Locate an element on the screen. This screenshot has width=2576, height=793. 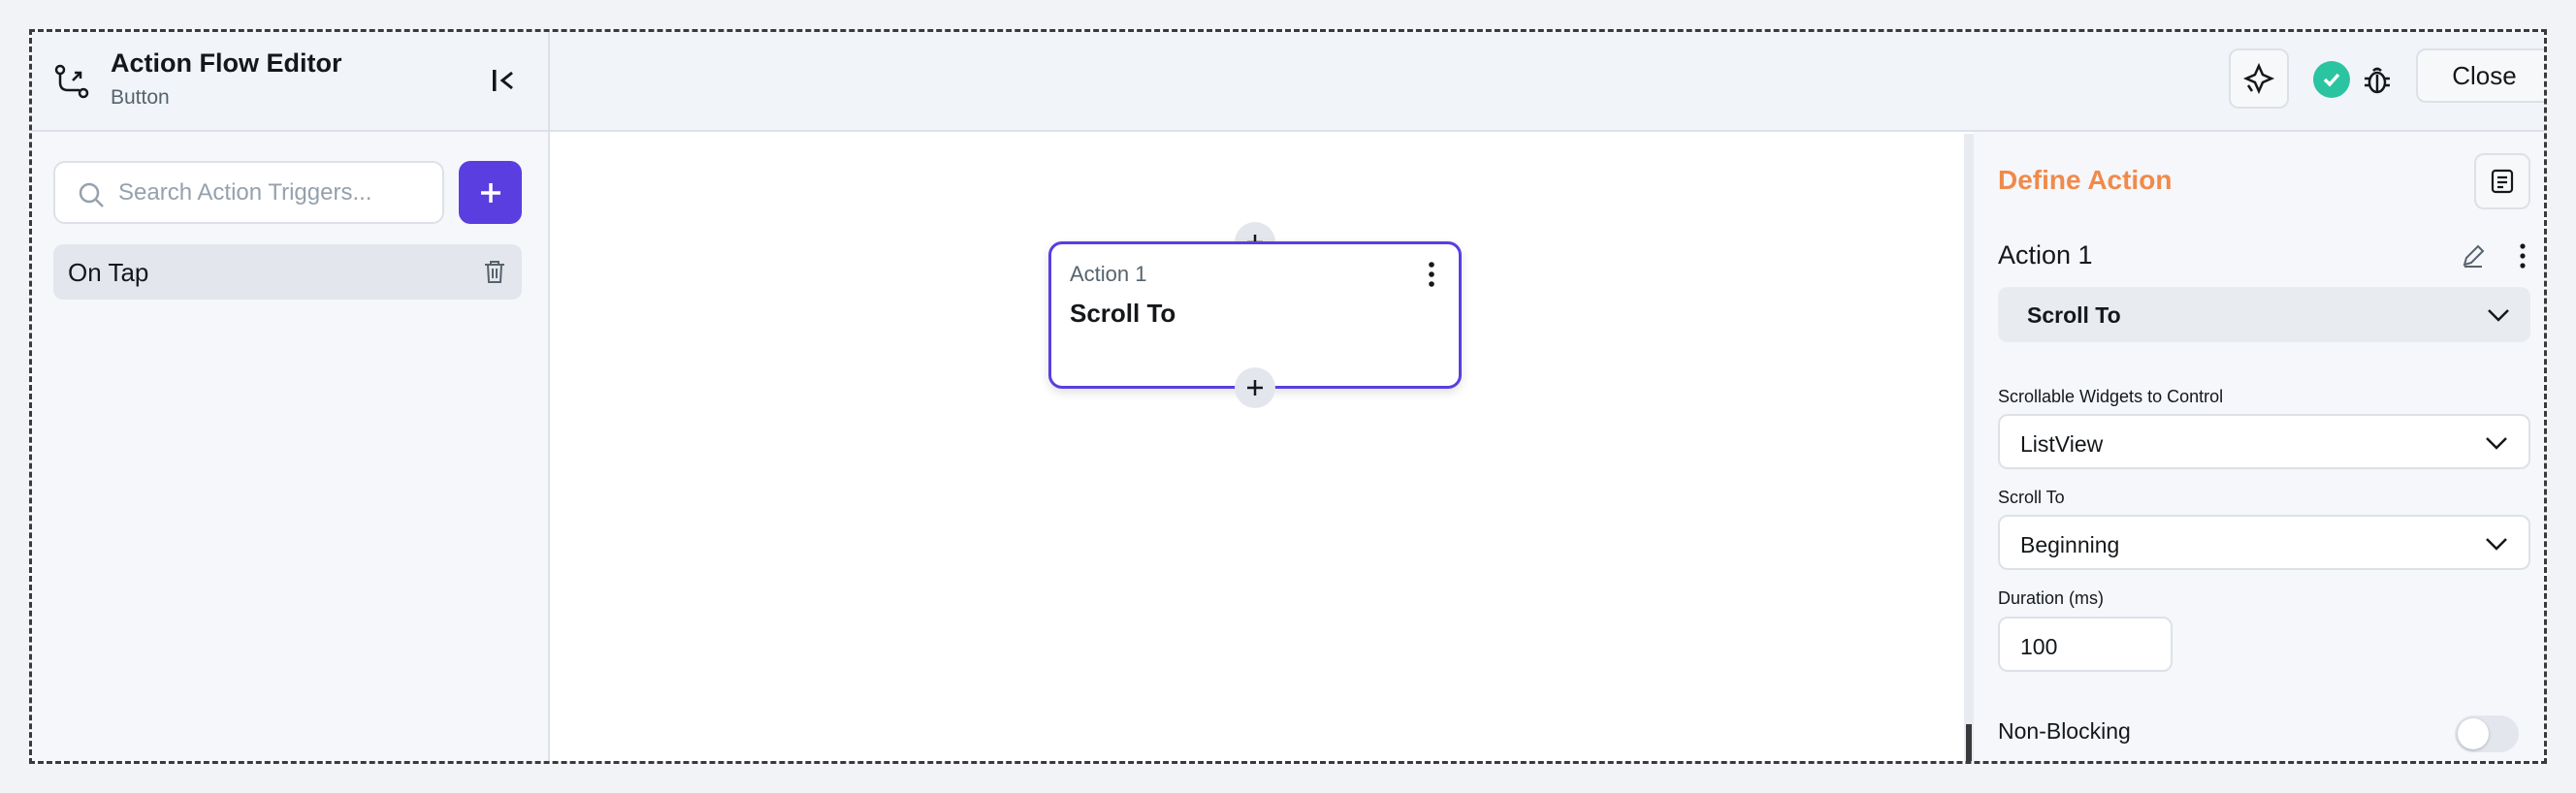
action-name: Action 1 is located at coordinates (2045, 255).